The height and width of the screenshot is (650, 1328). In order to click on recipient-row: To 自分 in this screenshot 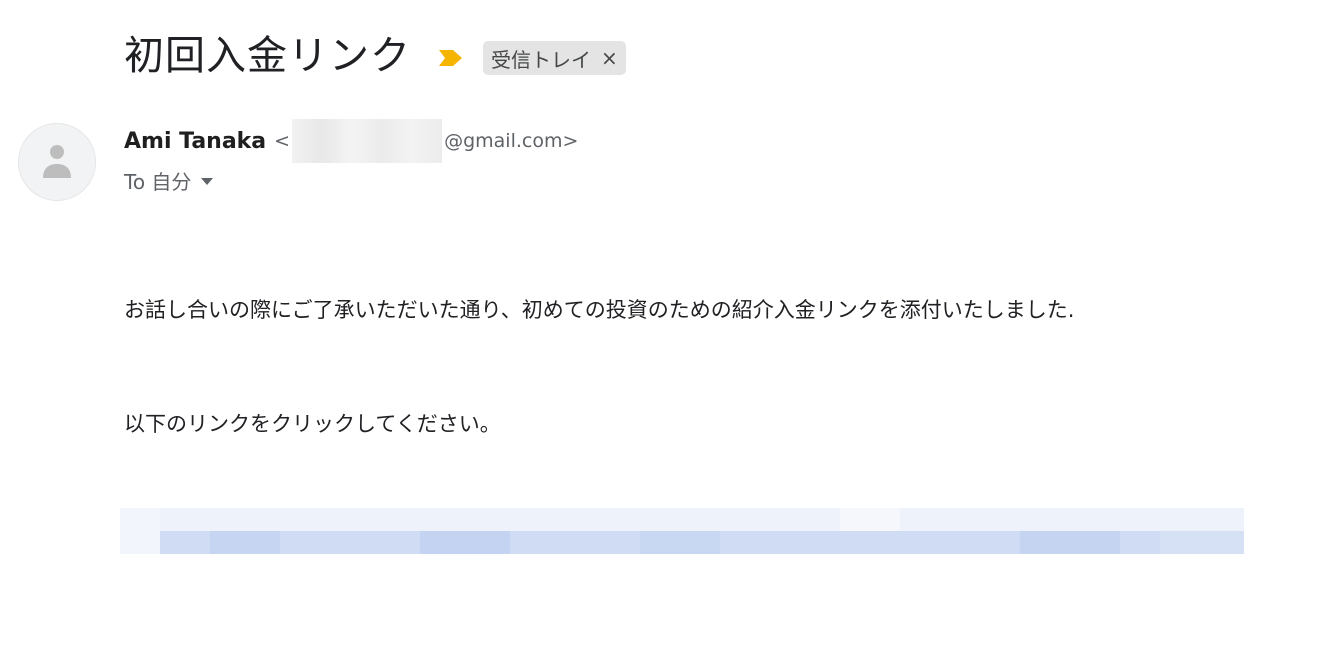, I will do `click(169, 180)`.